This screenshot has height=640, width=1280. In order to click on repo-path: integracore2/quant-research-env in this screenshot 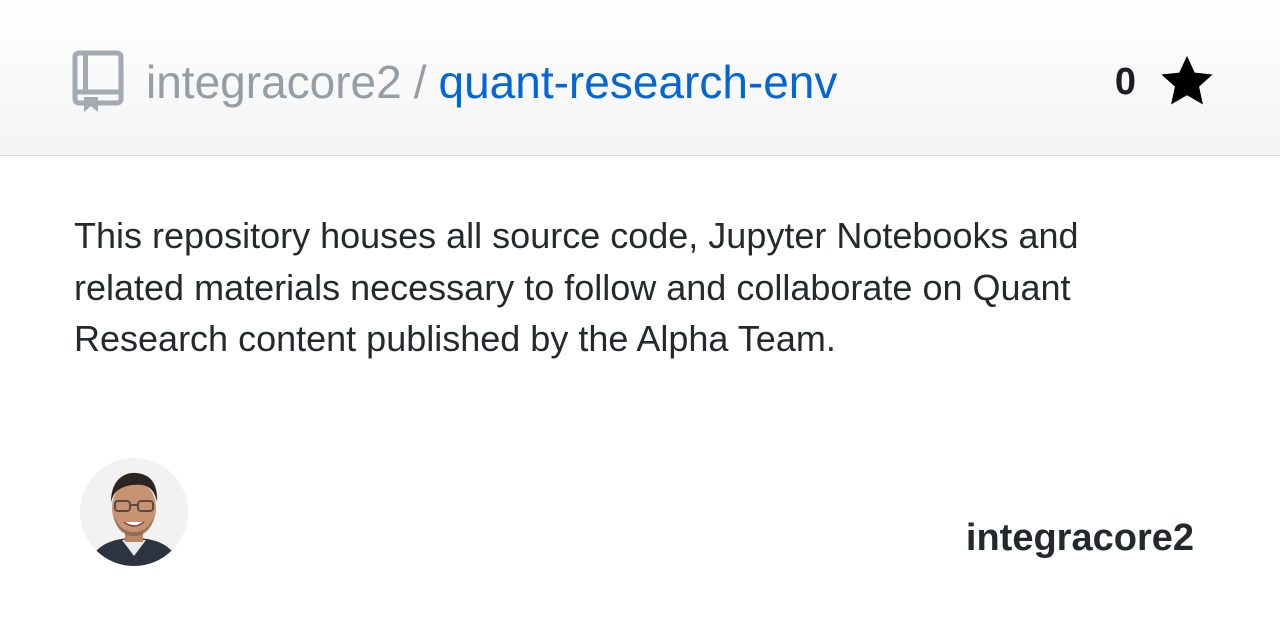, I will do `click(491, 82)`.